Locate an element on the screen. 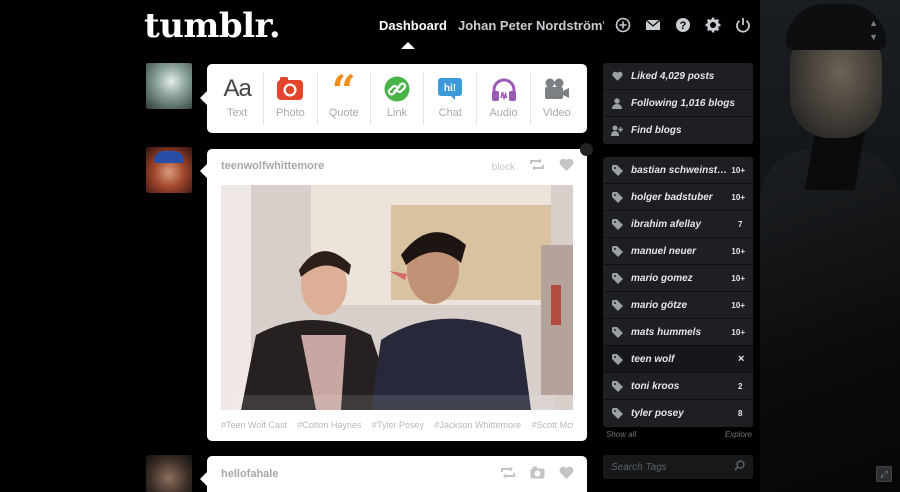 This screenshot has height=492, width=900. post-tag: #Scott McCa is located at coordinates (552, 425).